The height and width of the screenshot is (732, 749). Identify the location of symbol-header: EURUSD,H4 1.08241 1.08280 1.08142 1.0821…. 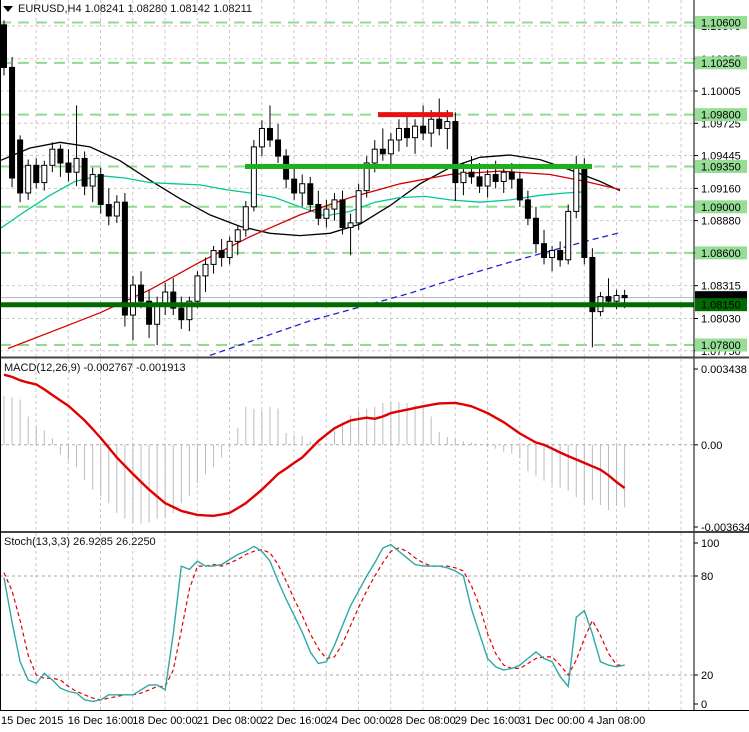
(127, 9).